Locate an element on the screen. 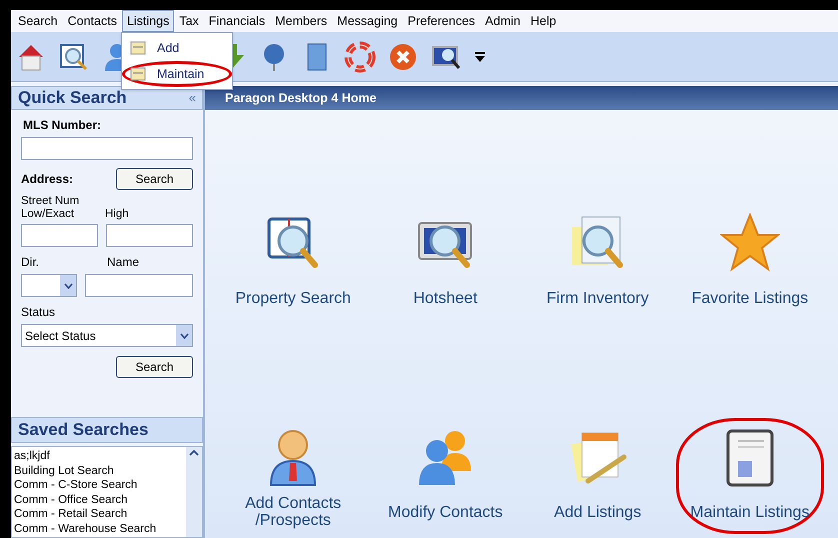 The width and height of the screenshot is (838, 538). saved-search-item: as;lkjdf is located at coordinates (100, 456).